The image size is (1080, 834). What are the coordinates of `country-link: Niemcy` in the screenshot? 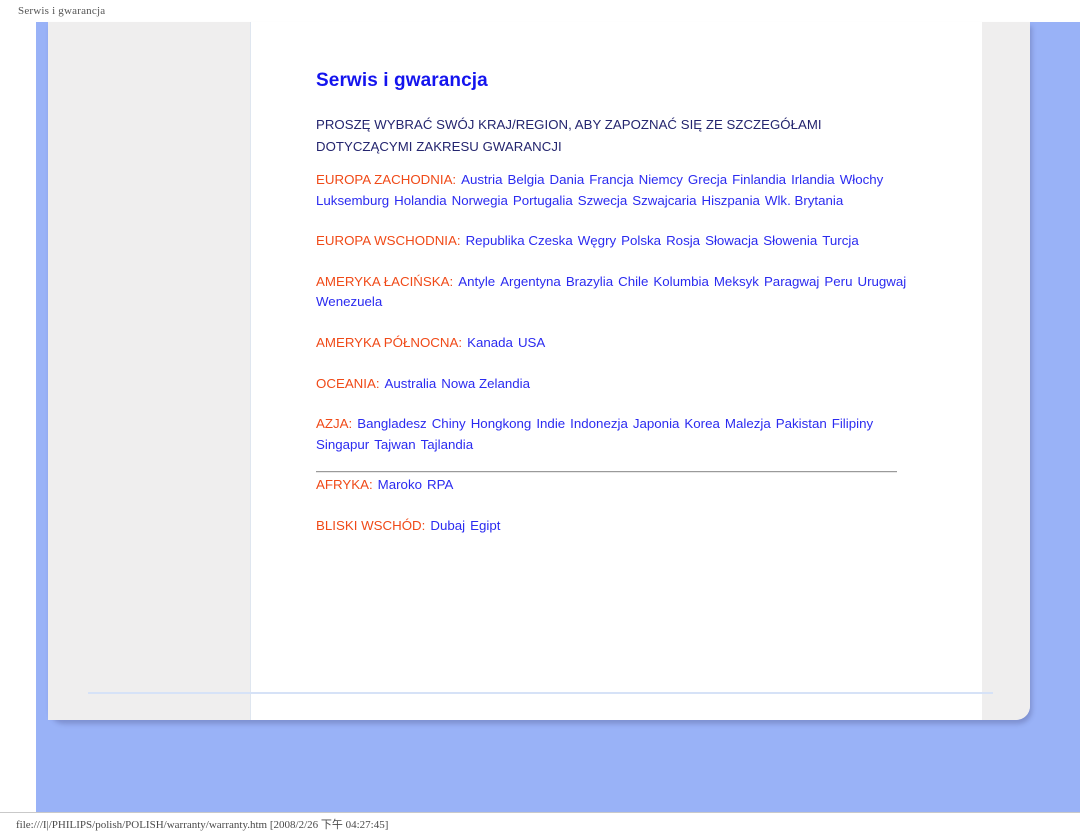 It's located at (661, 179).